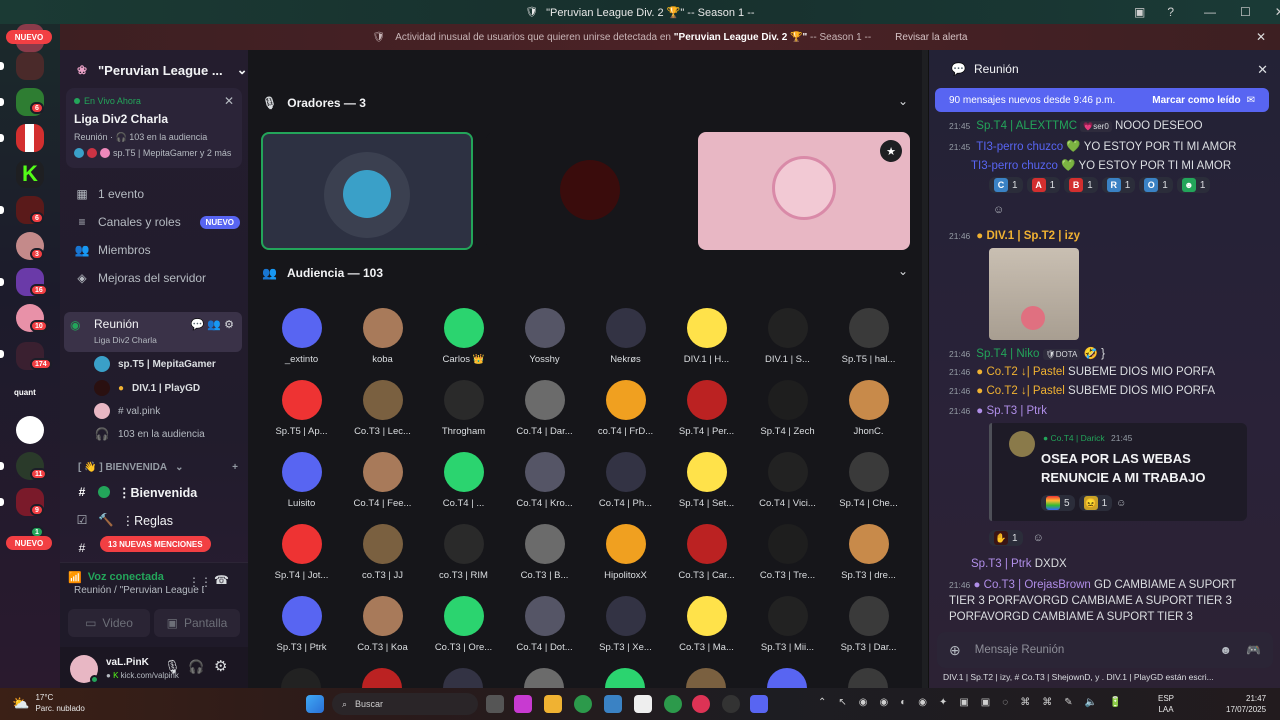 Image resolution: width=1280 pixels, height=720 pixels. I want to click on members-item: 👥 Miembros, so click(112, 250).